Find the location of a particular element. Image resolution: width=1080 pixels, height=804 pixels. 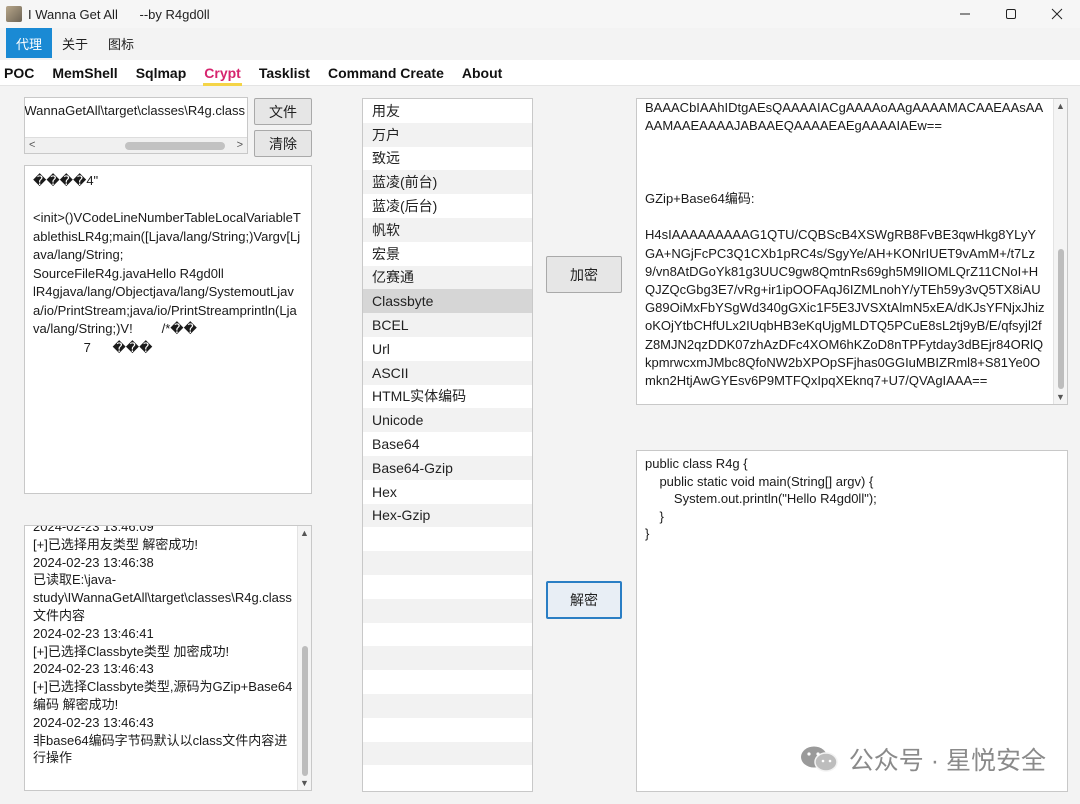

log-scroll-thumb is located at coordinates (305, 711).